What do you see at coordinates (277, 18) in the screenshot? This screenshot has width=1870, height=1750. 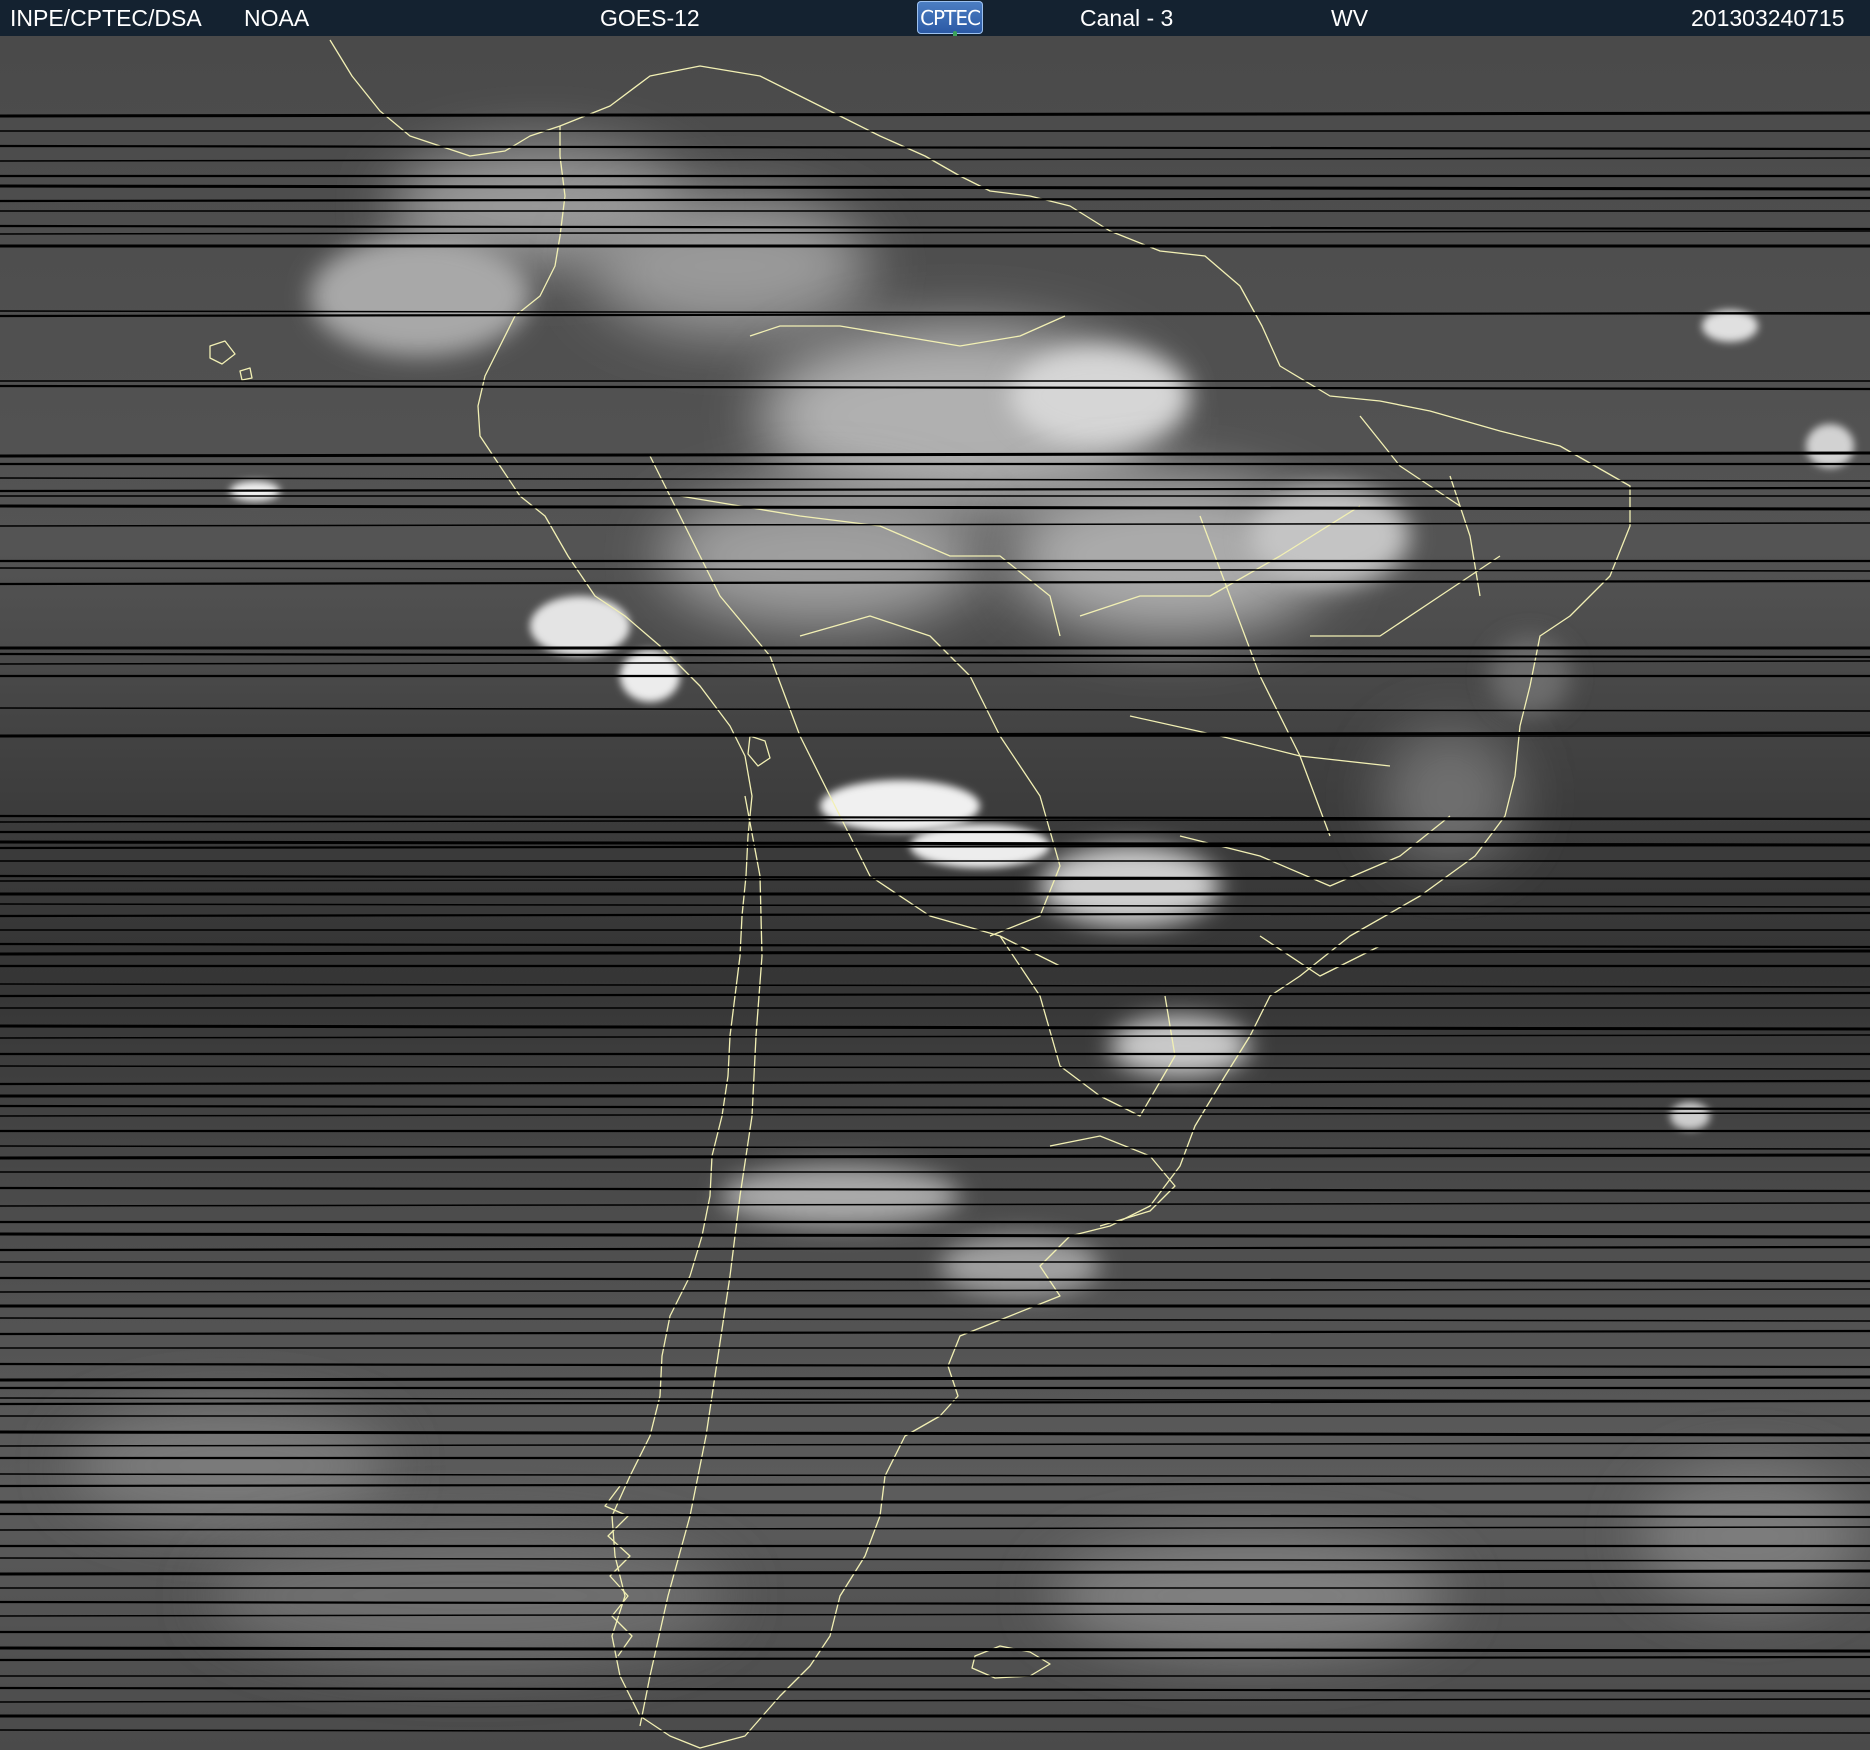 I see `agency-label: NOAA` at bounding box center [277, 18].